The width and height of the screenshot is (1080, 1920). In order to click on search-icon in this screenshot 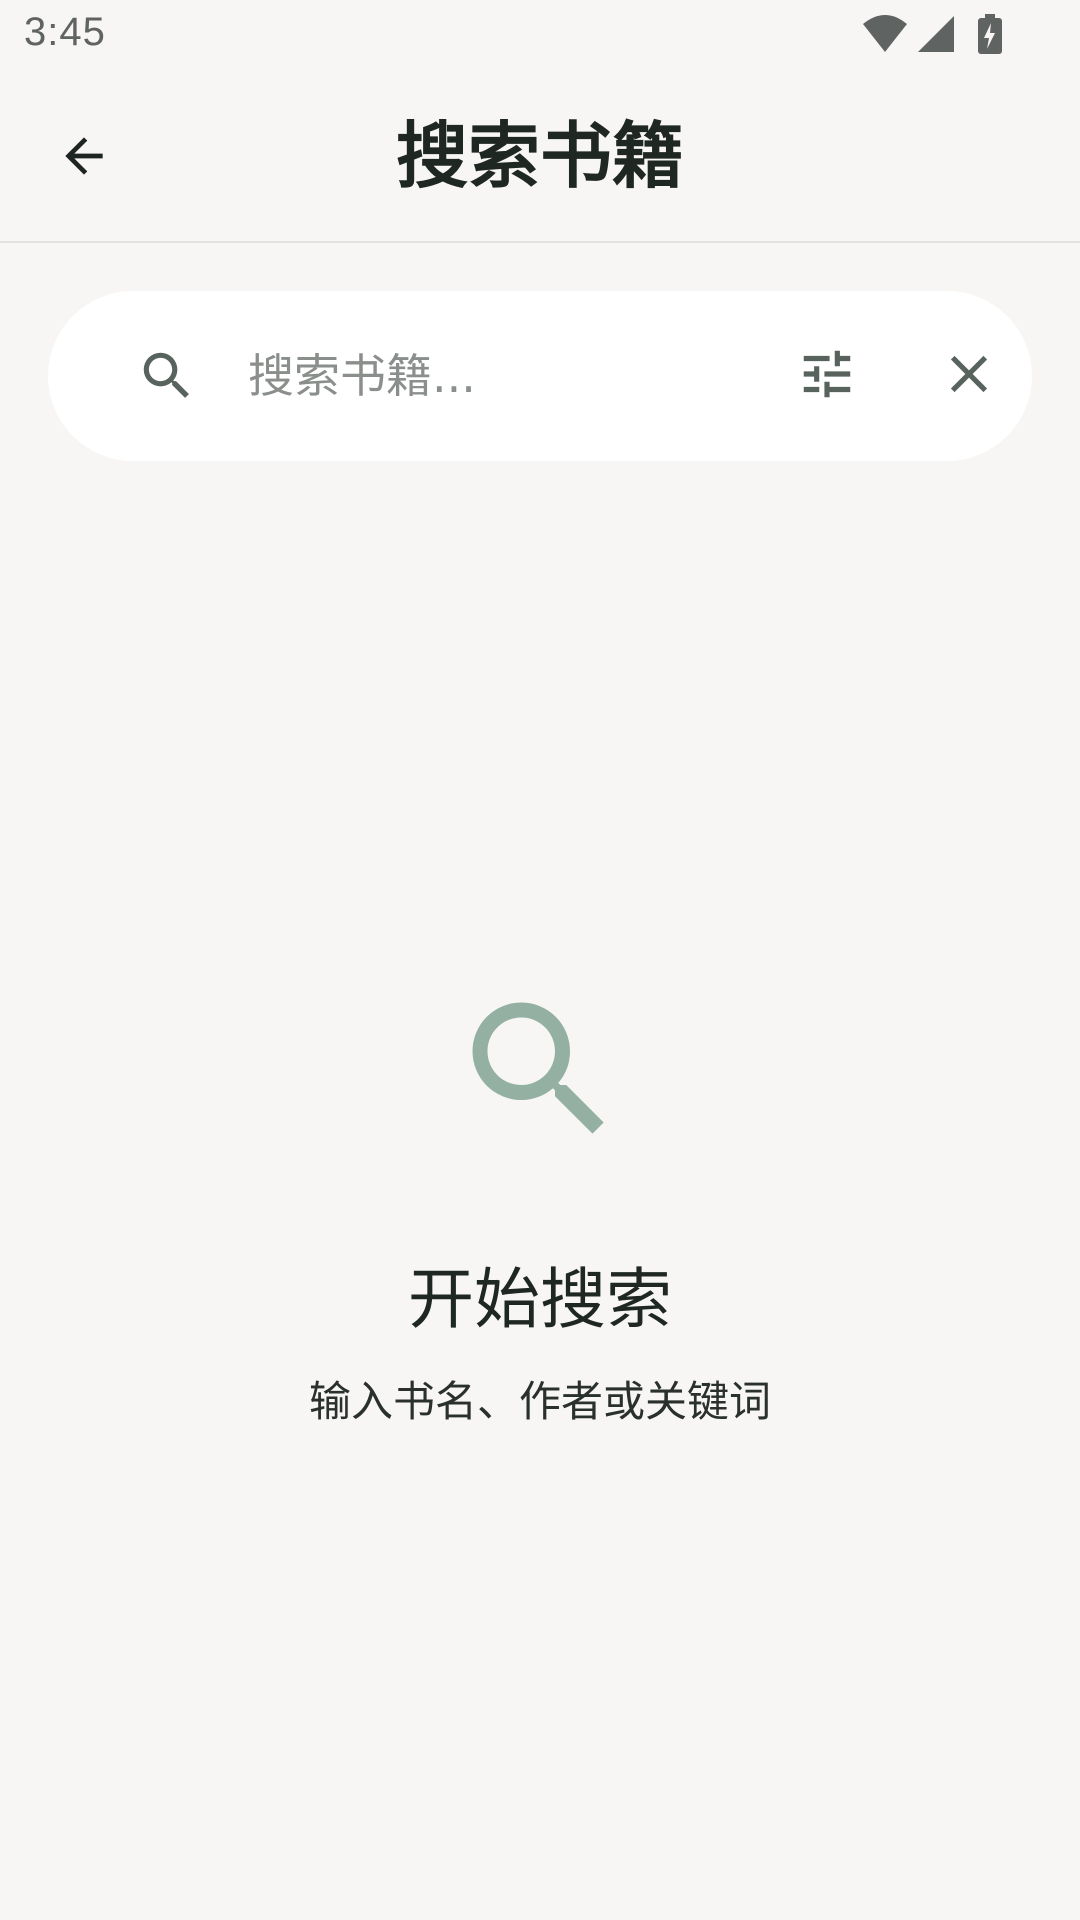, I will do `click(167, 376)`.